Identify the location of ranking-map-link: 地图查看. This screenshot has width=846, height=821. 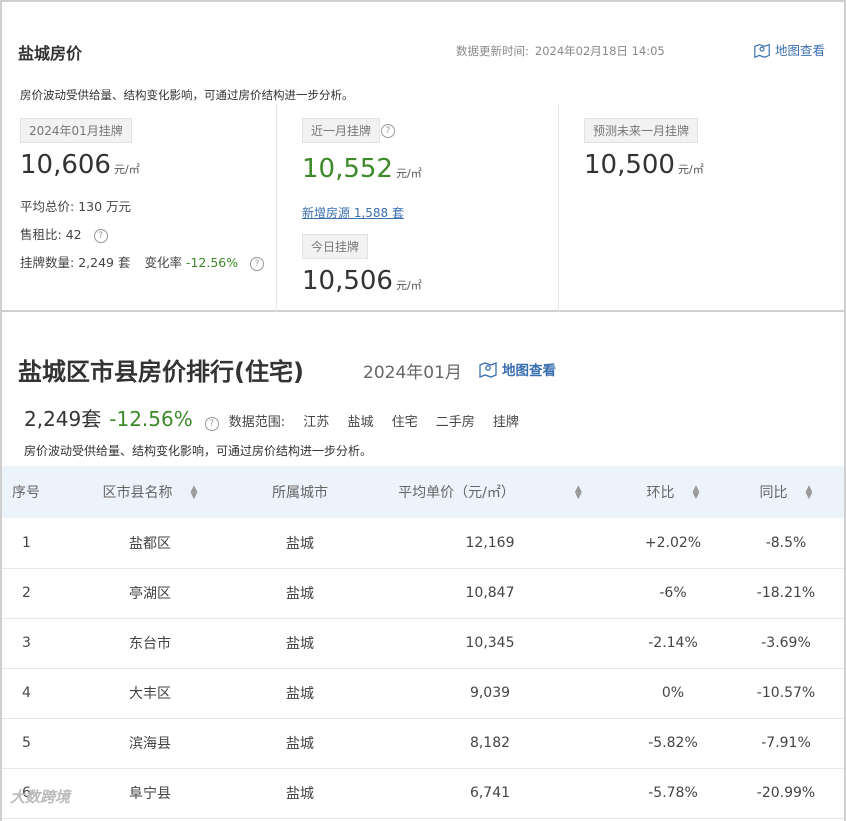
(517, 369).